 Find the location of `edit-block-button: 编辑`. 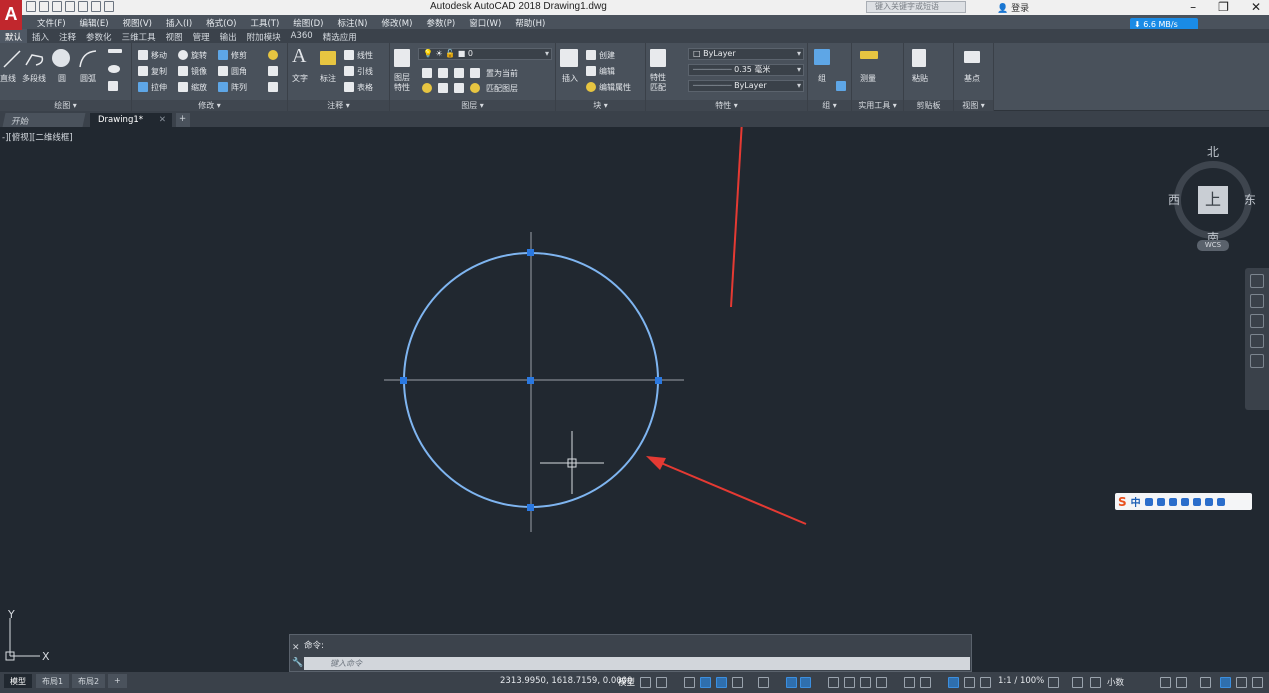

edit-block-button: 编辑 is located at coordinates (607, 71).